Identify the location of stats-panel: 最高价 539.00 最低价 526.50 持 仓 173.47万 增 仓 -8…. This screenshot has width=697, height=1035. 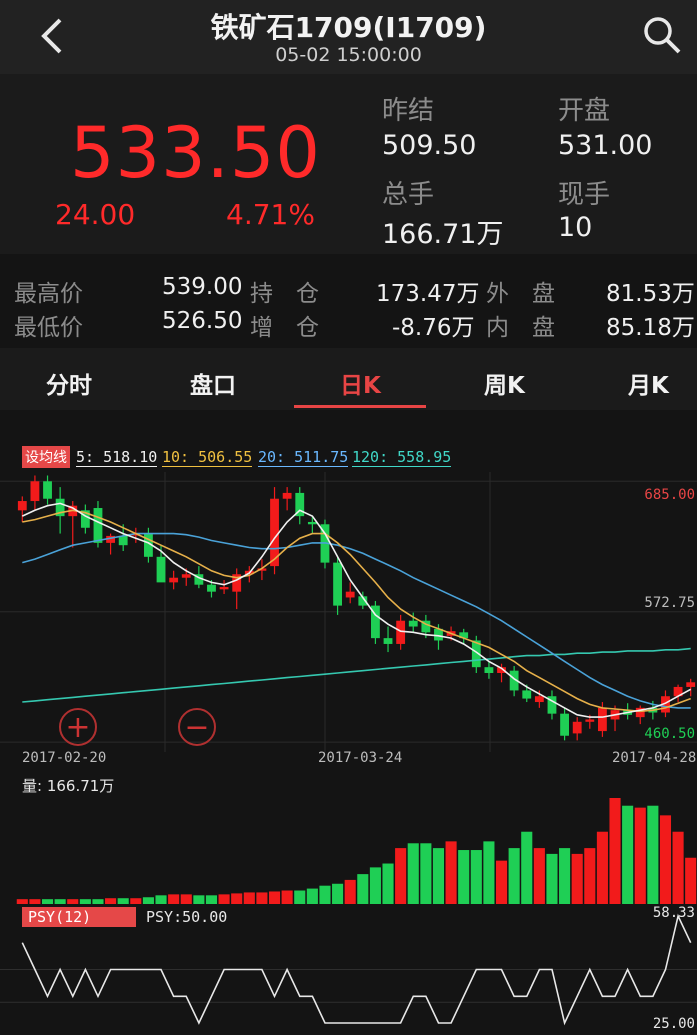
(348, 304).